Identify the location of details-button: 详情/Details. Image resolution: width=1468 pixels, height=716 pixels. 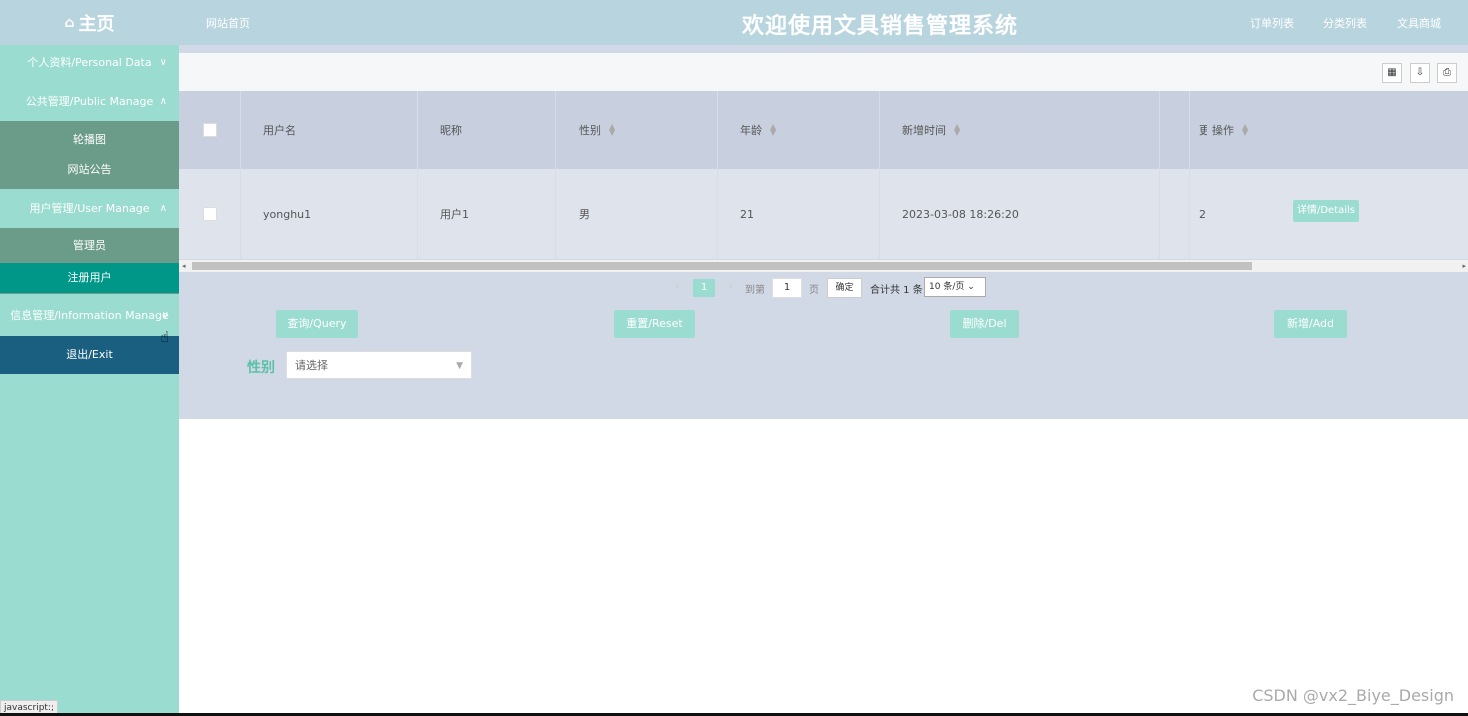
(1326, 211).